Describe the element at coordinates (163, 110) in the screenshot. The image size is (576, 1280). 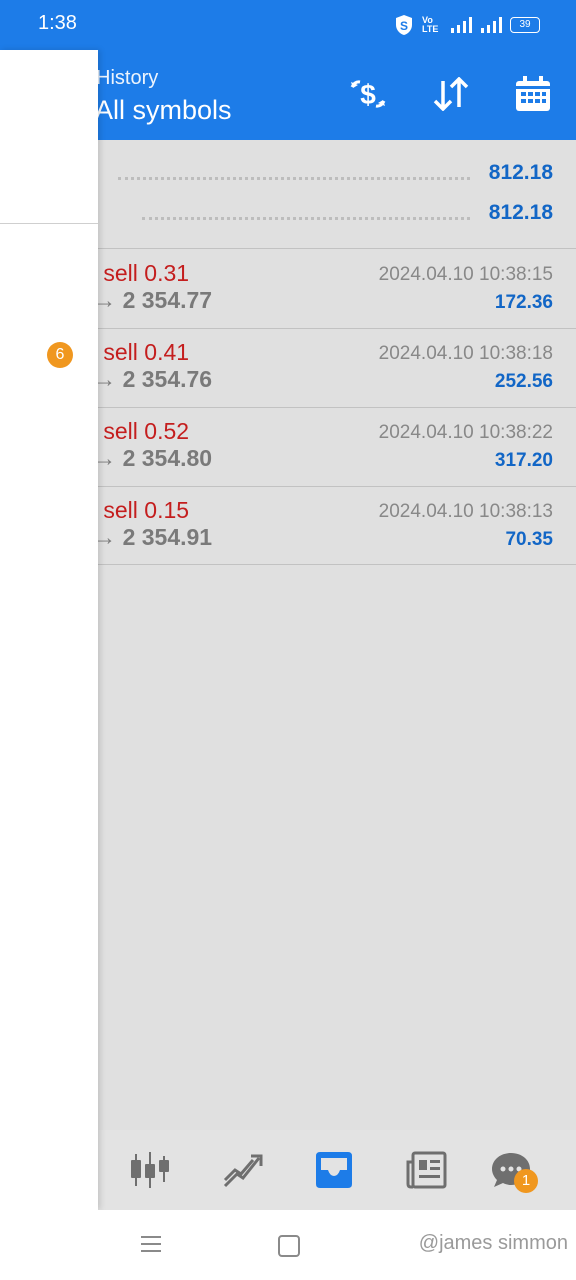
I see `page-title: All symbols` at that location.